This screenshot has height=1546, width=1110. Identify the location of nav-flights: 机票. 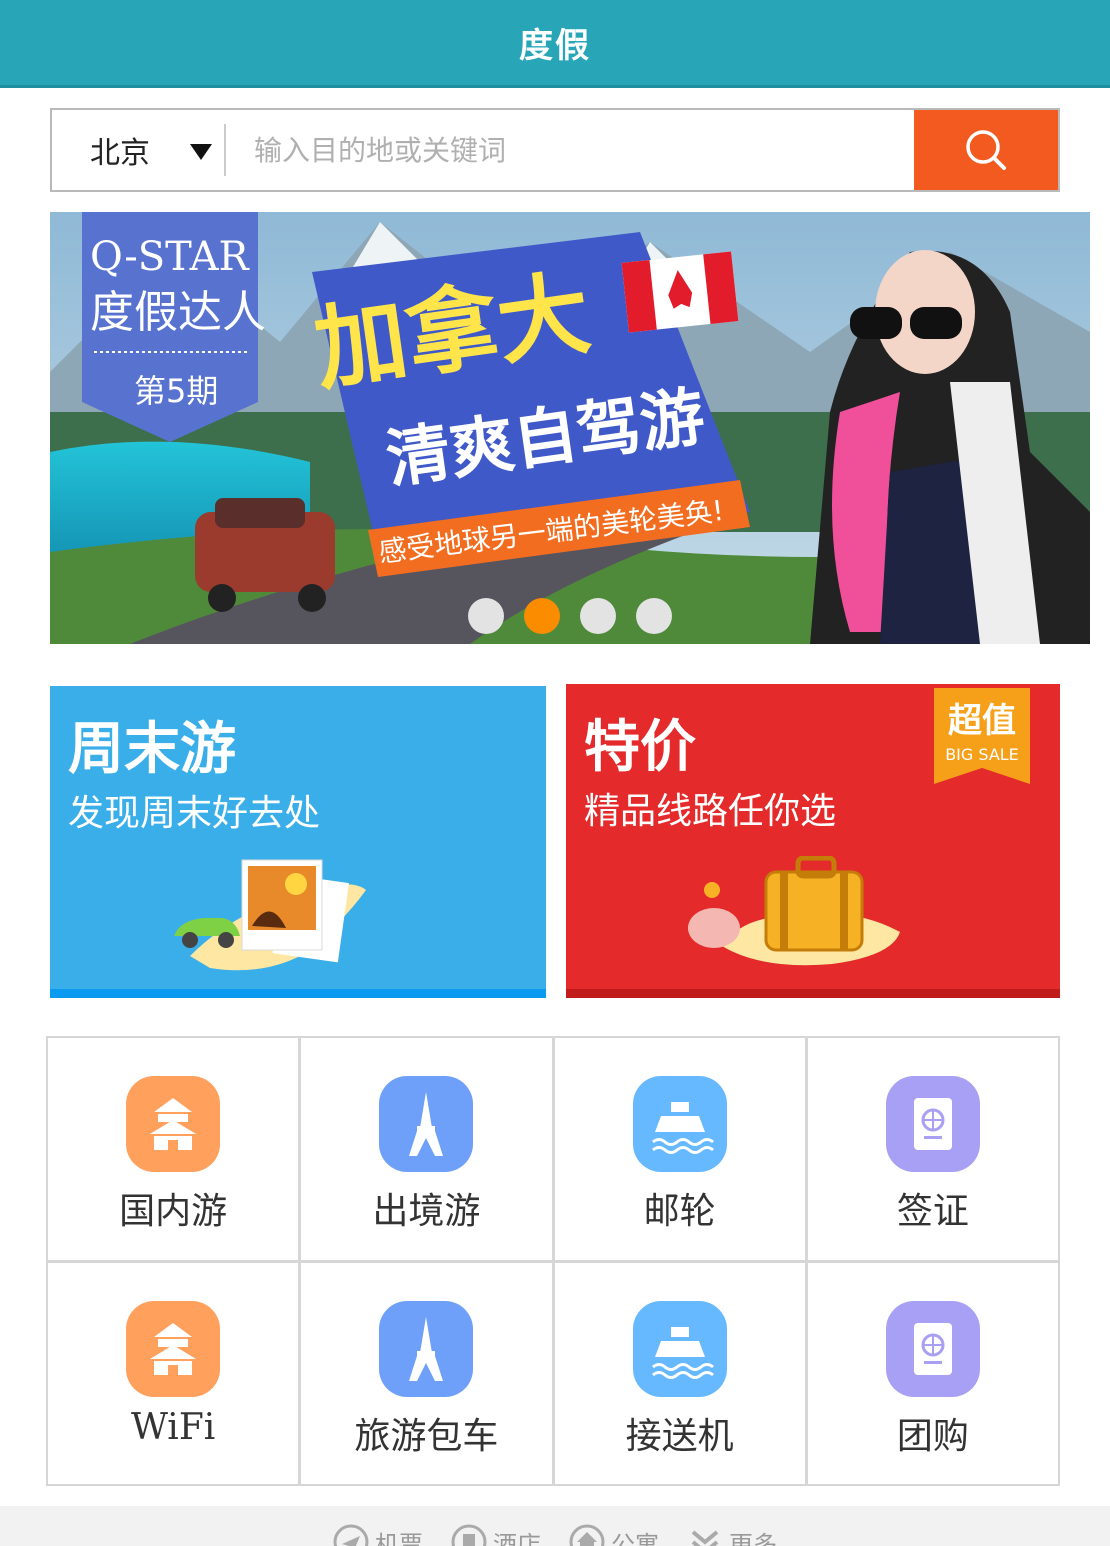
(378, 1535).